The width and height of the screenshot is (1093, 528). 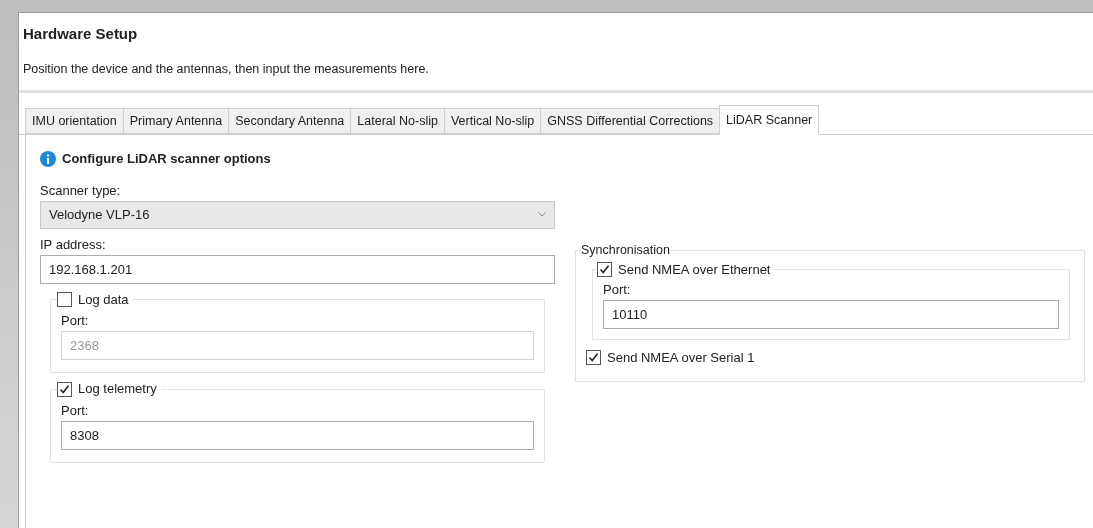 I want to click on scanner-type-dropdown: Velodyne VLP-16, so click(x=297, y=214).